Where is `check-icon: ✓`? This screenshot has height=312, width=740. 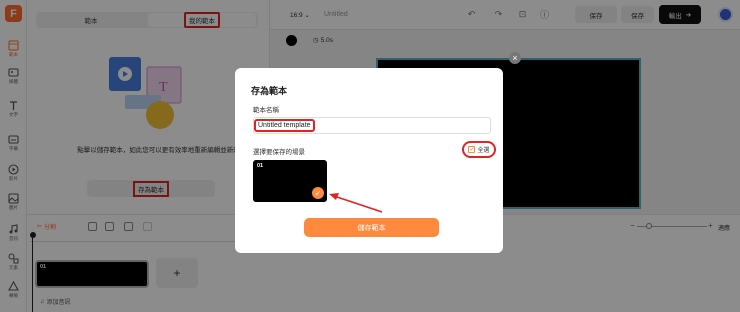
check-icon: ✓ is located at coordinates (318, 193).